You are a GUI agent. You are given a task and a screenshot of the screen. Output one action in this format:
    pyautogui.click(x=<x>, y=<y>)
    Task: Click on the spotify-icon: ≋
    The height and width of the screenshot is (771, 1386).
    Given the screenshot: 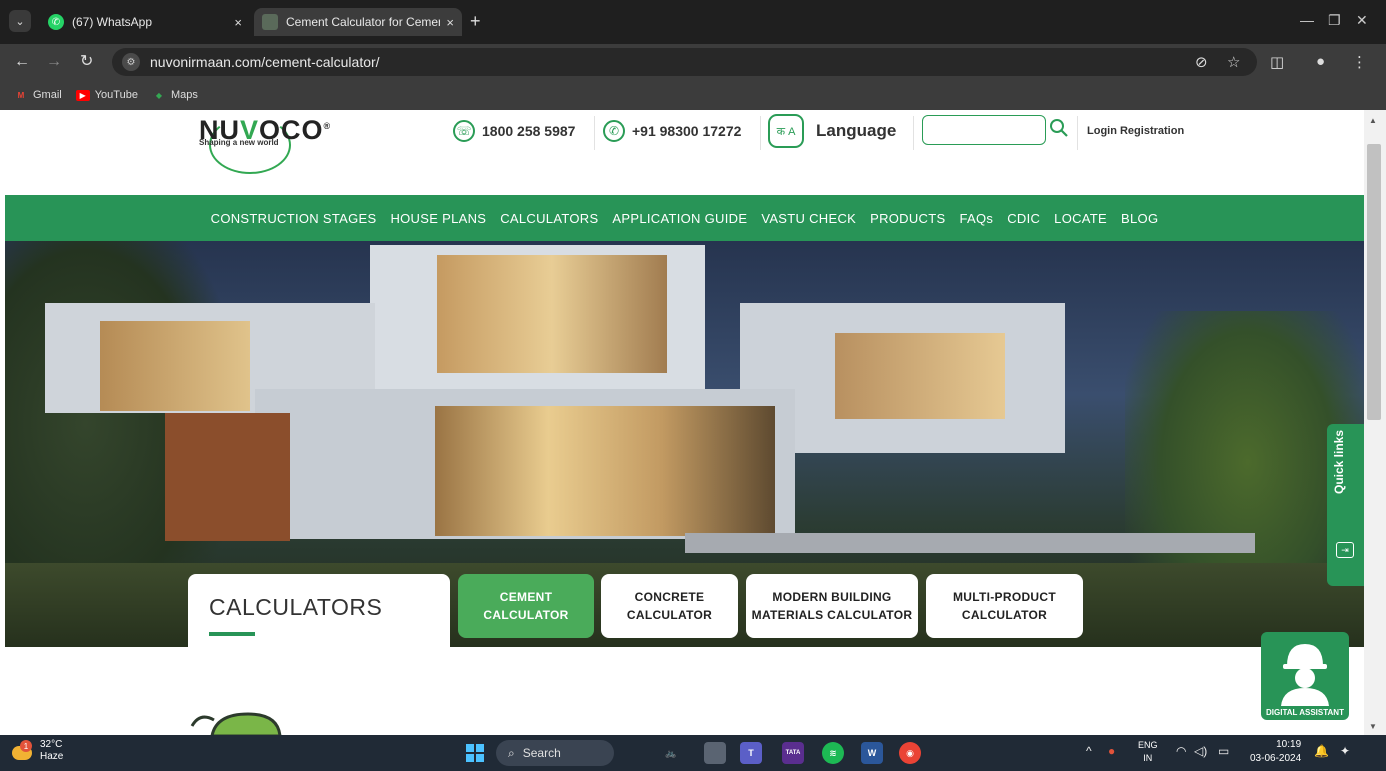 What is the action you would take?
    pyautogui.click(x=833, y=753)
    